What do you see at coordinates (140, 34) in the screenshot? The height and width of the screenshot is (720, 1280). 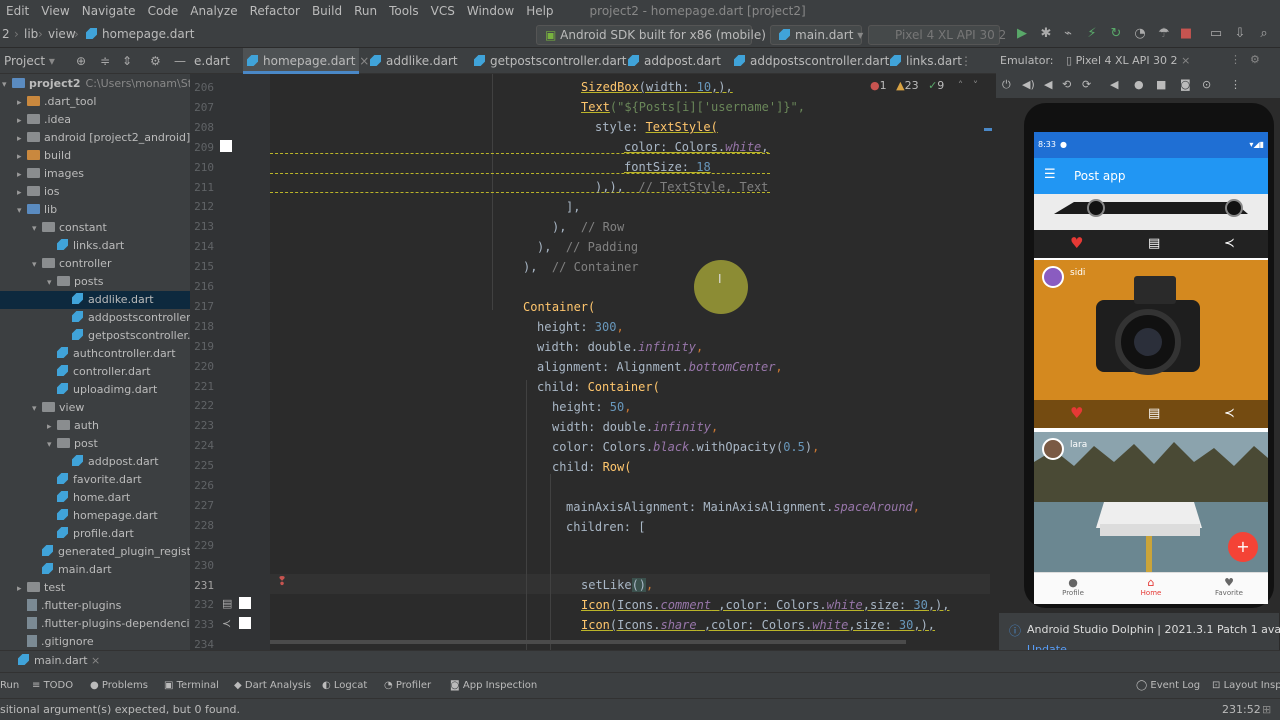 I see `breadcrumb-file: homepage.dart` at bounding box center [140, 34].